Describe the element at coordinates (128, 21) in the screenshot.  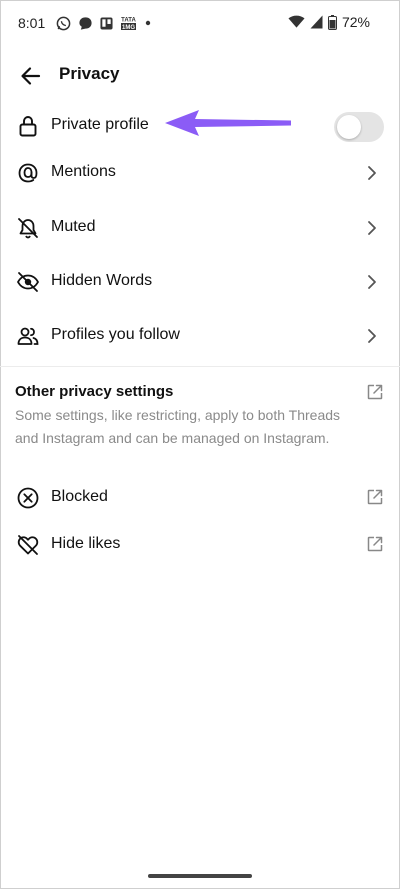
I see `svg-text: TATA` at that location.